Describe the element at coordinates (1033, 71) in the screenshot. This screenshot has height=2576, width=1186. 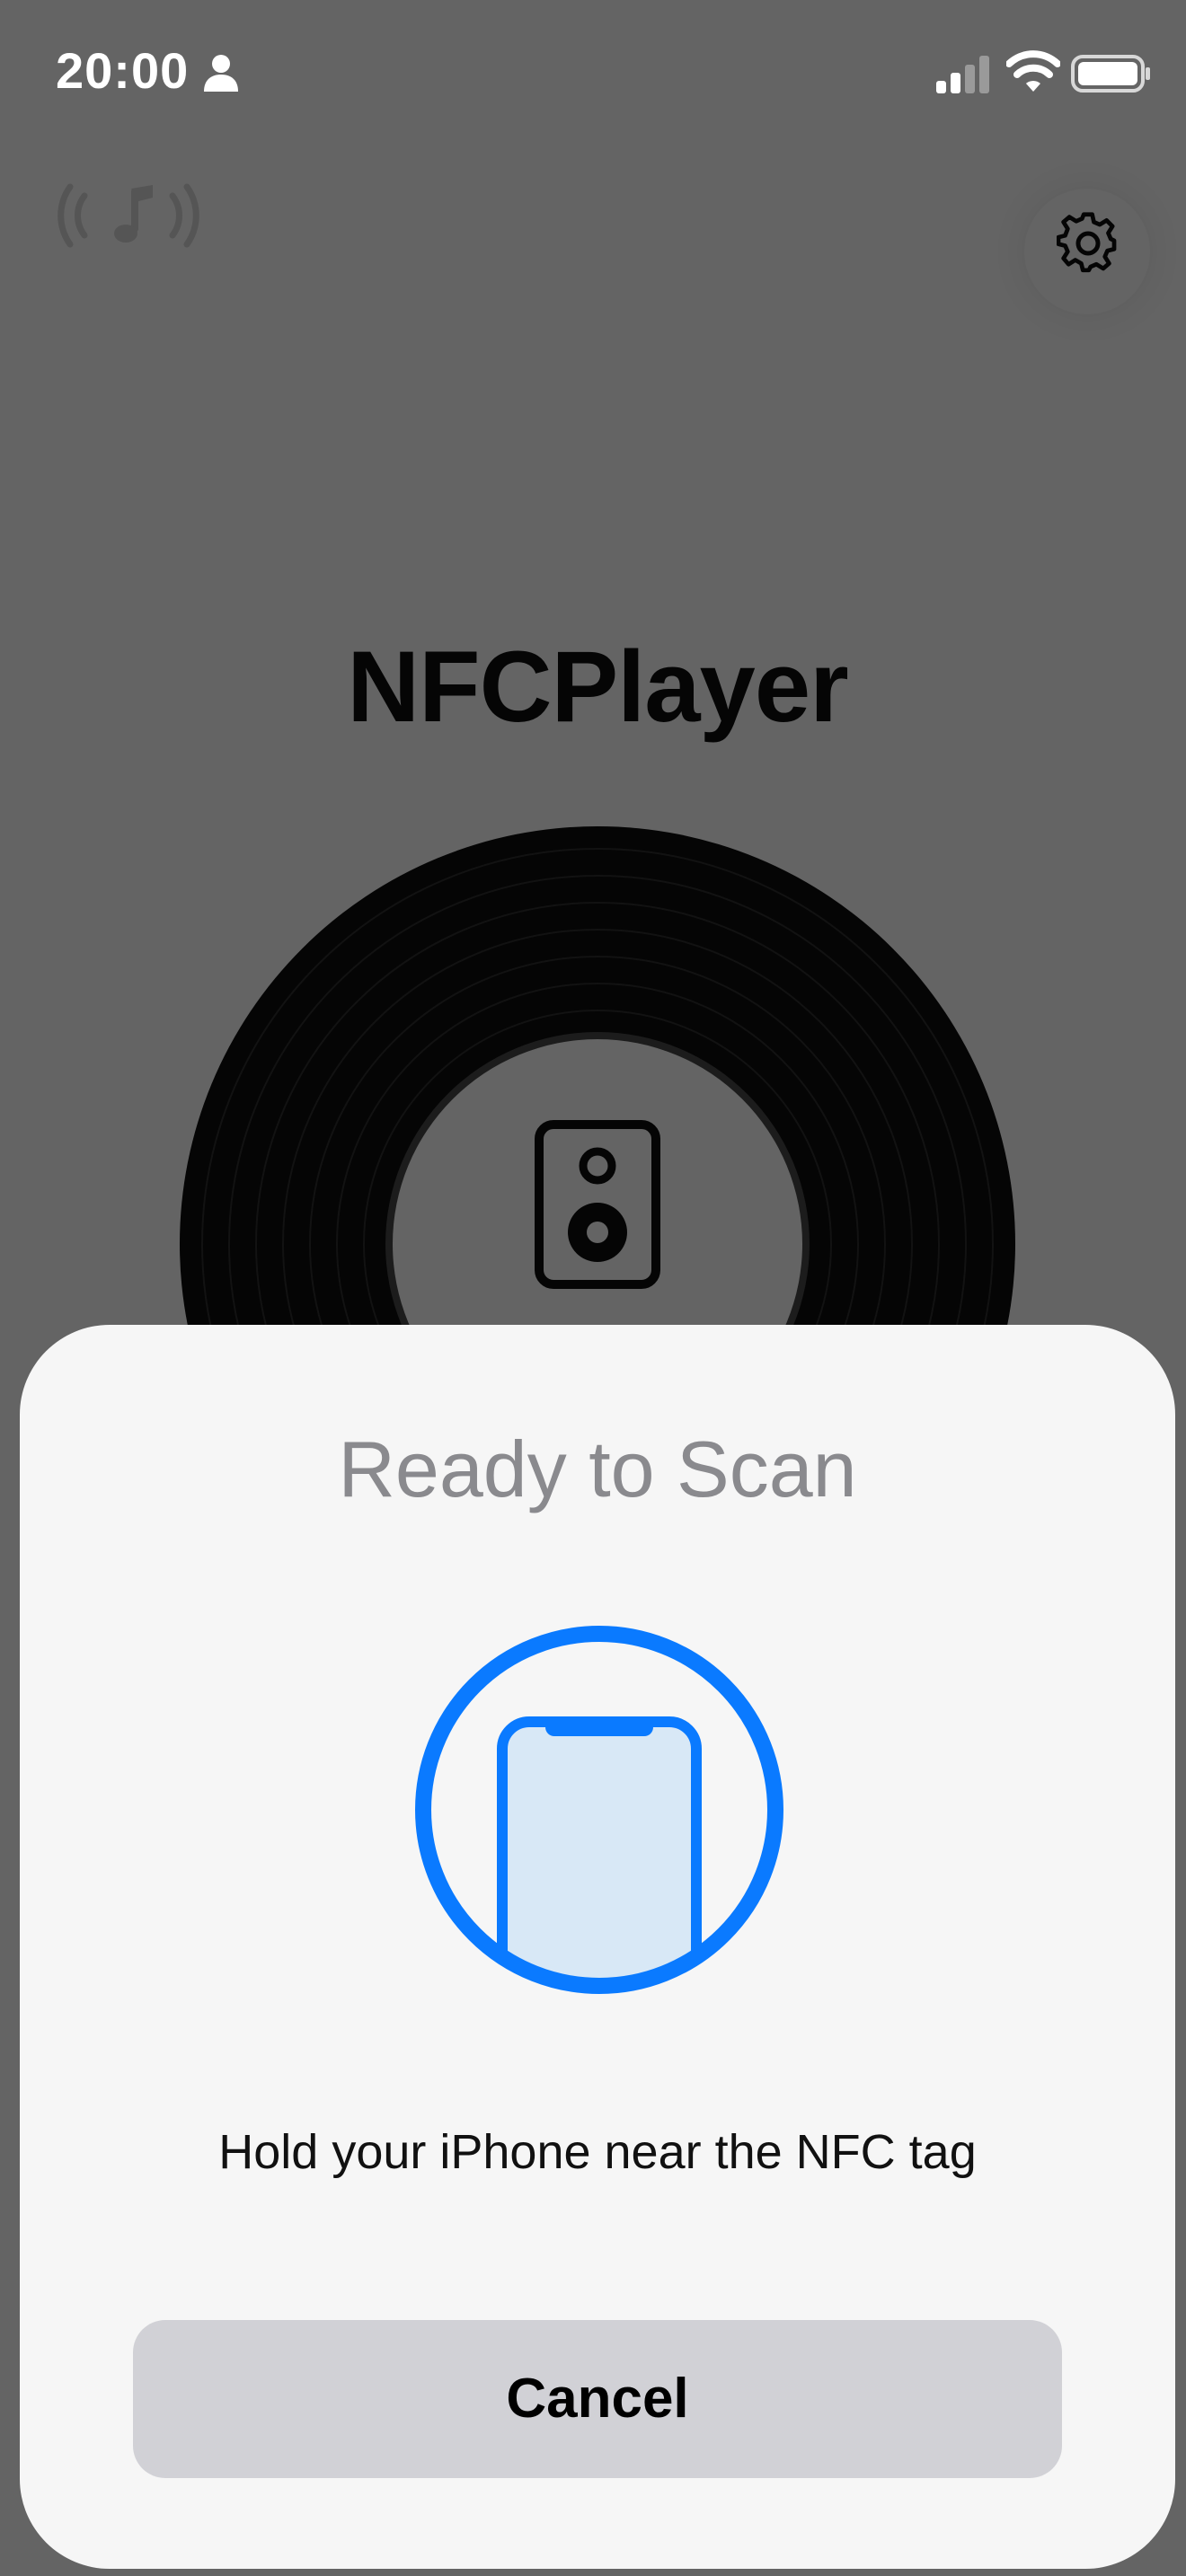
I see `wifi-icon` at that location.